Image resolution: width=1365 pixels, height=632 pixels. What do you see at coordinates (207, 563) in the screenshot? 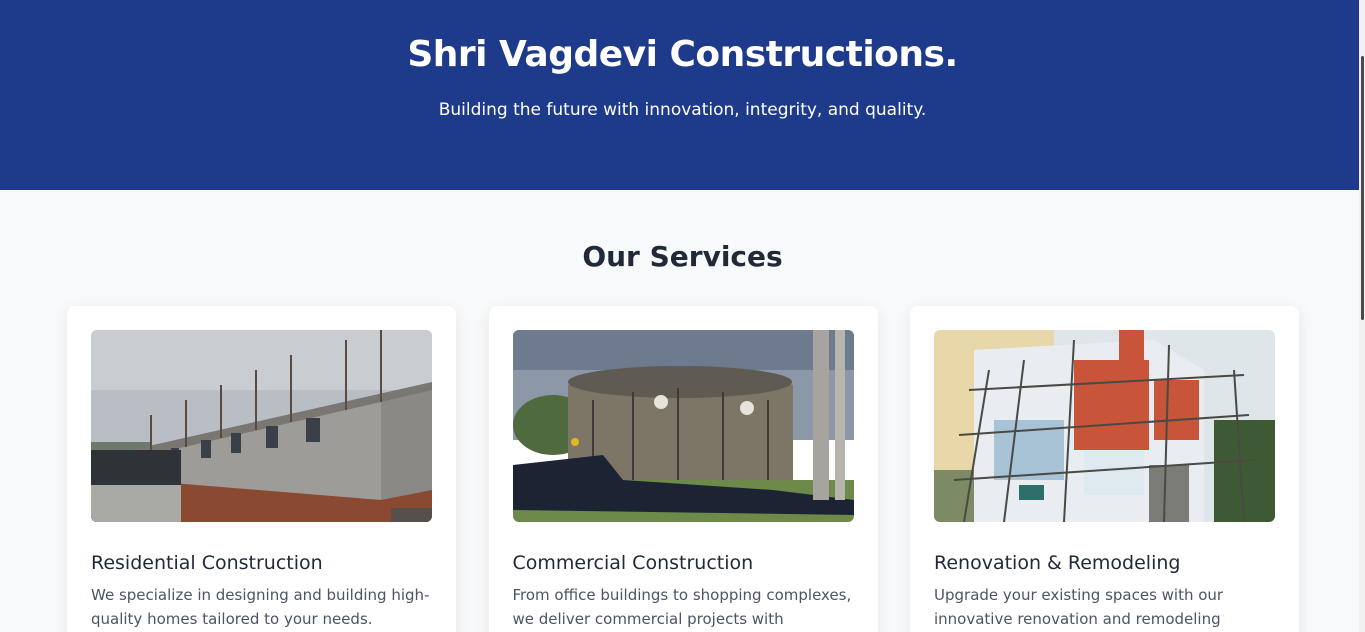
I see `service-title: Residential Construction` at bounding box center [207, 563].